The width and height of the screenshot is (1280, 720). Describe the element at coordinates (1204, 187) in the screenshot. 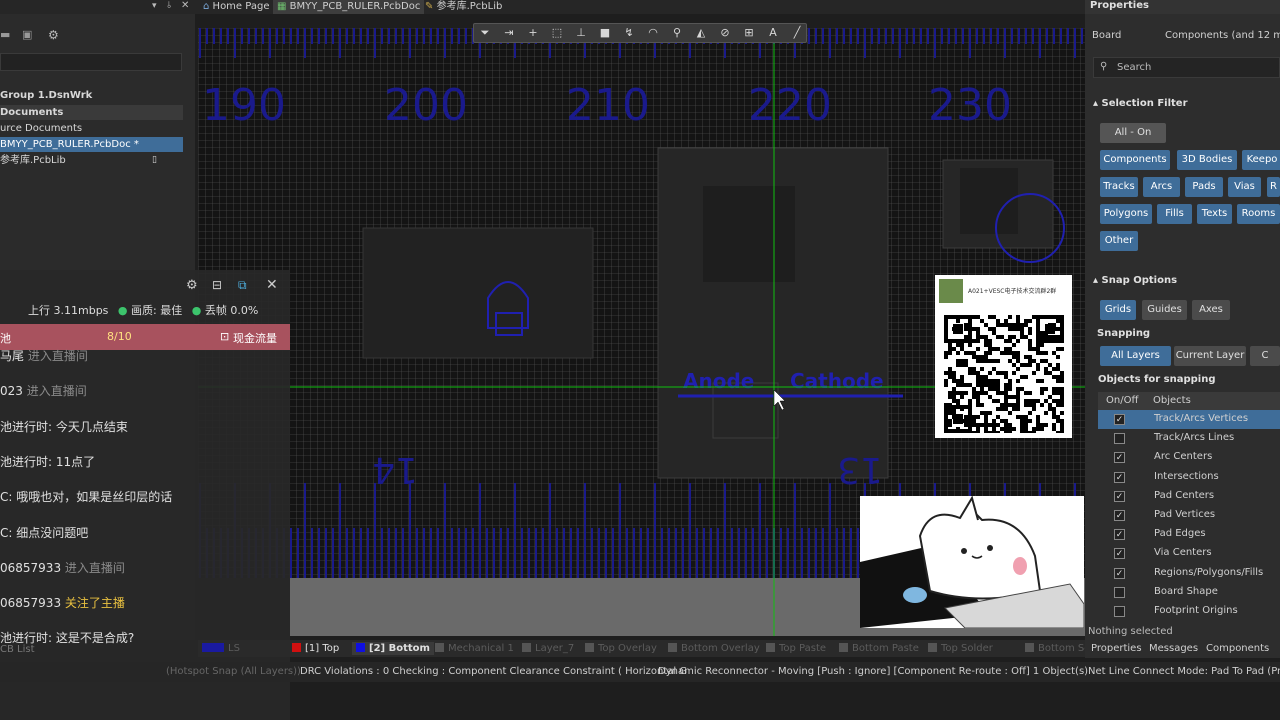

I see `filter-chip: Pads` at that location.